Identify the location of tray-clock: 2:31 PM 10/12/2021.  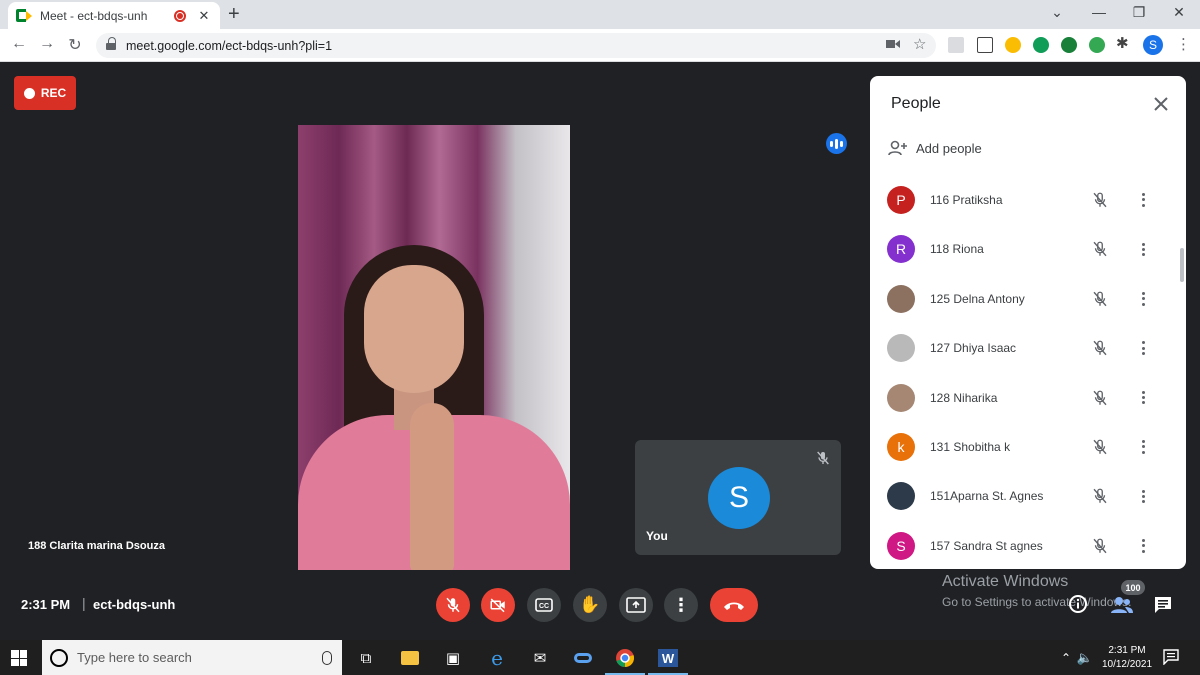
(1127, 658).